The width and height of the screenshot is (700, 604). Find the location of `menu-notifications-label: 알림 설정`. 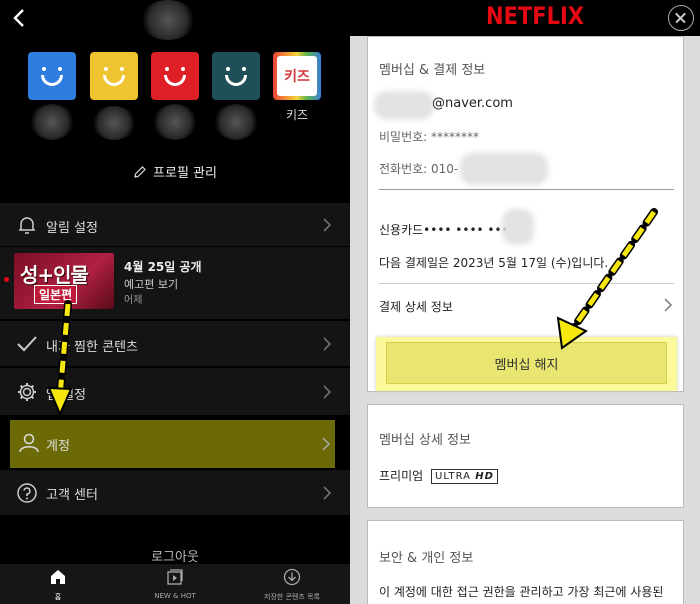

menu-notifications-label: 알림 설정 is located at coordinates (72, 228).